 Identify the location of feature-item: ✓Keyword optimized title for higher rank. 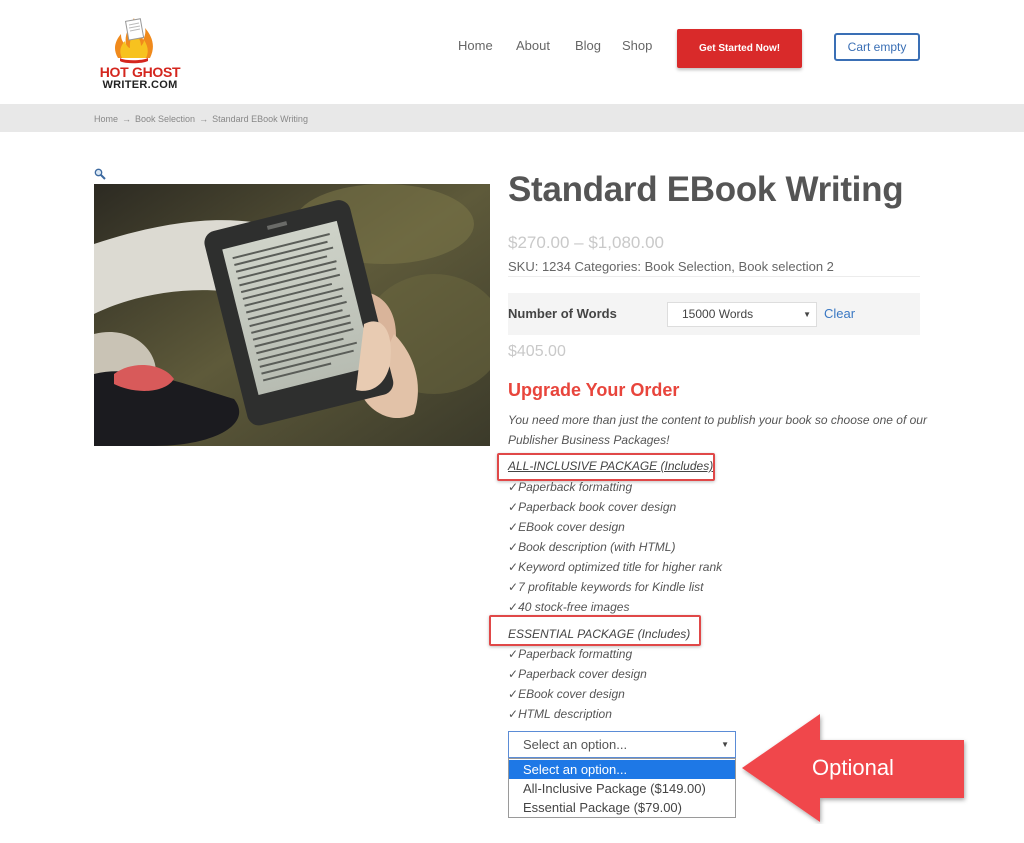
(615, 567).